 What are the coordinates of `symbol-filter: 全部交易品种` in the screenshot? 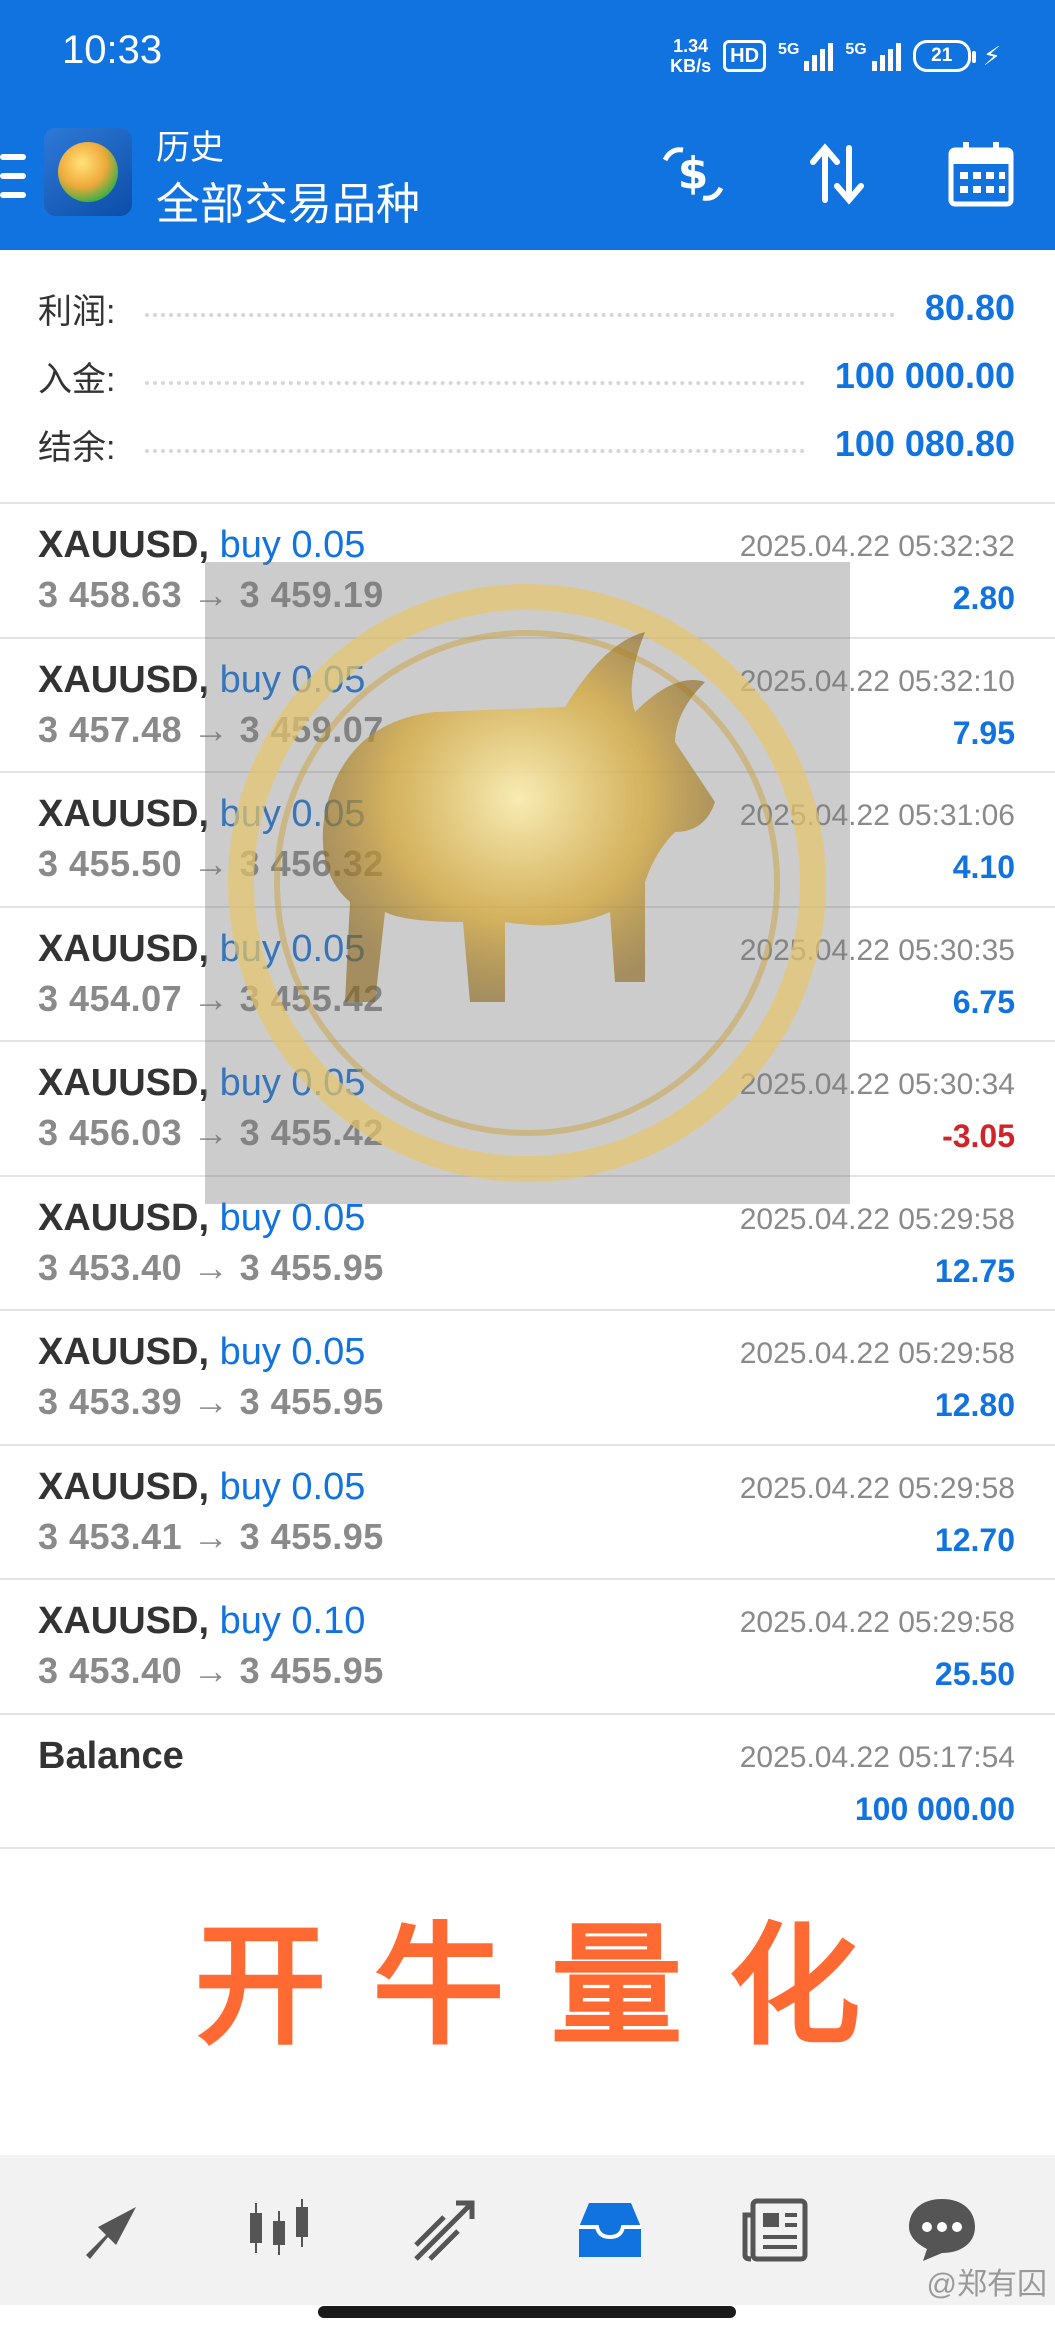 It's located at (288, 200).